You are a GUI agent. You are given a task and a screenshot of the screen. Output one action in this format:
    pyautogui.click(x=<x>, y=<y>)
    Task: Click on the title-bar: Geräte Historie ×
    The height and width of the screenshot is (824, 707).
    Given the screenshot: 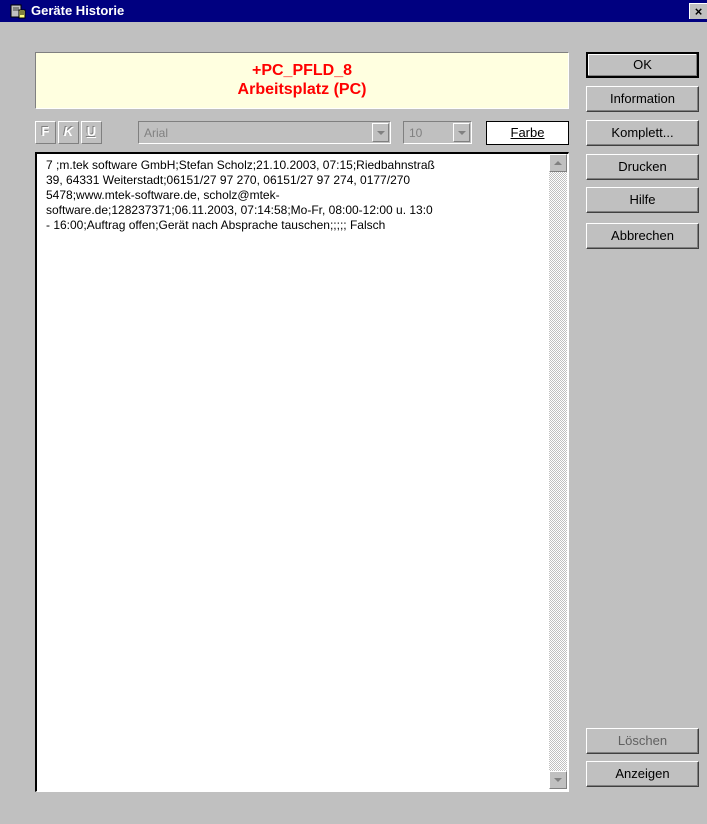 What is the action you would take?
    pyautogui.click(x=353, y=11)
    